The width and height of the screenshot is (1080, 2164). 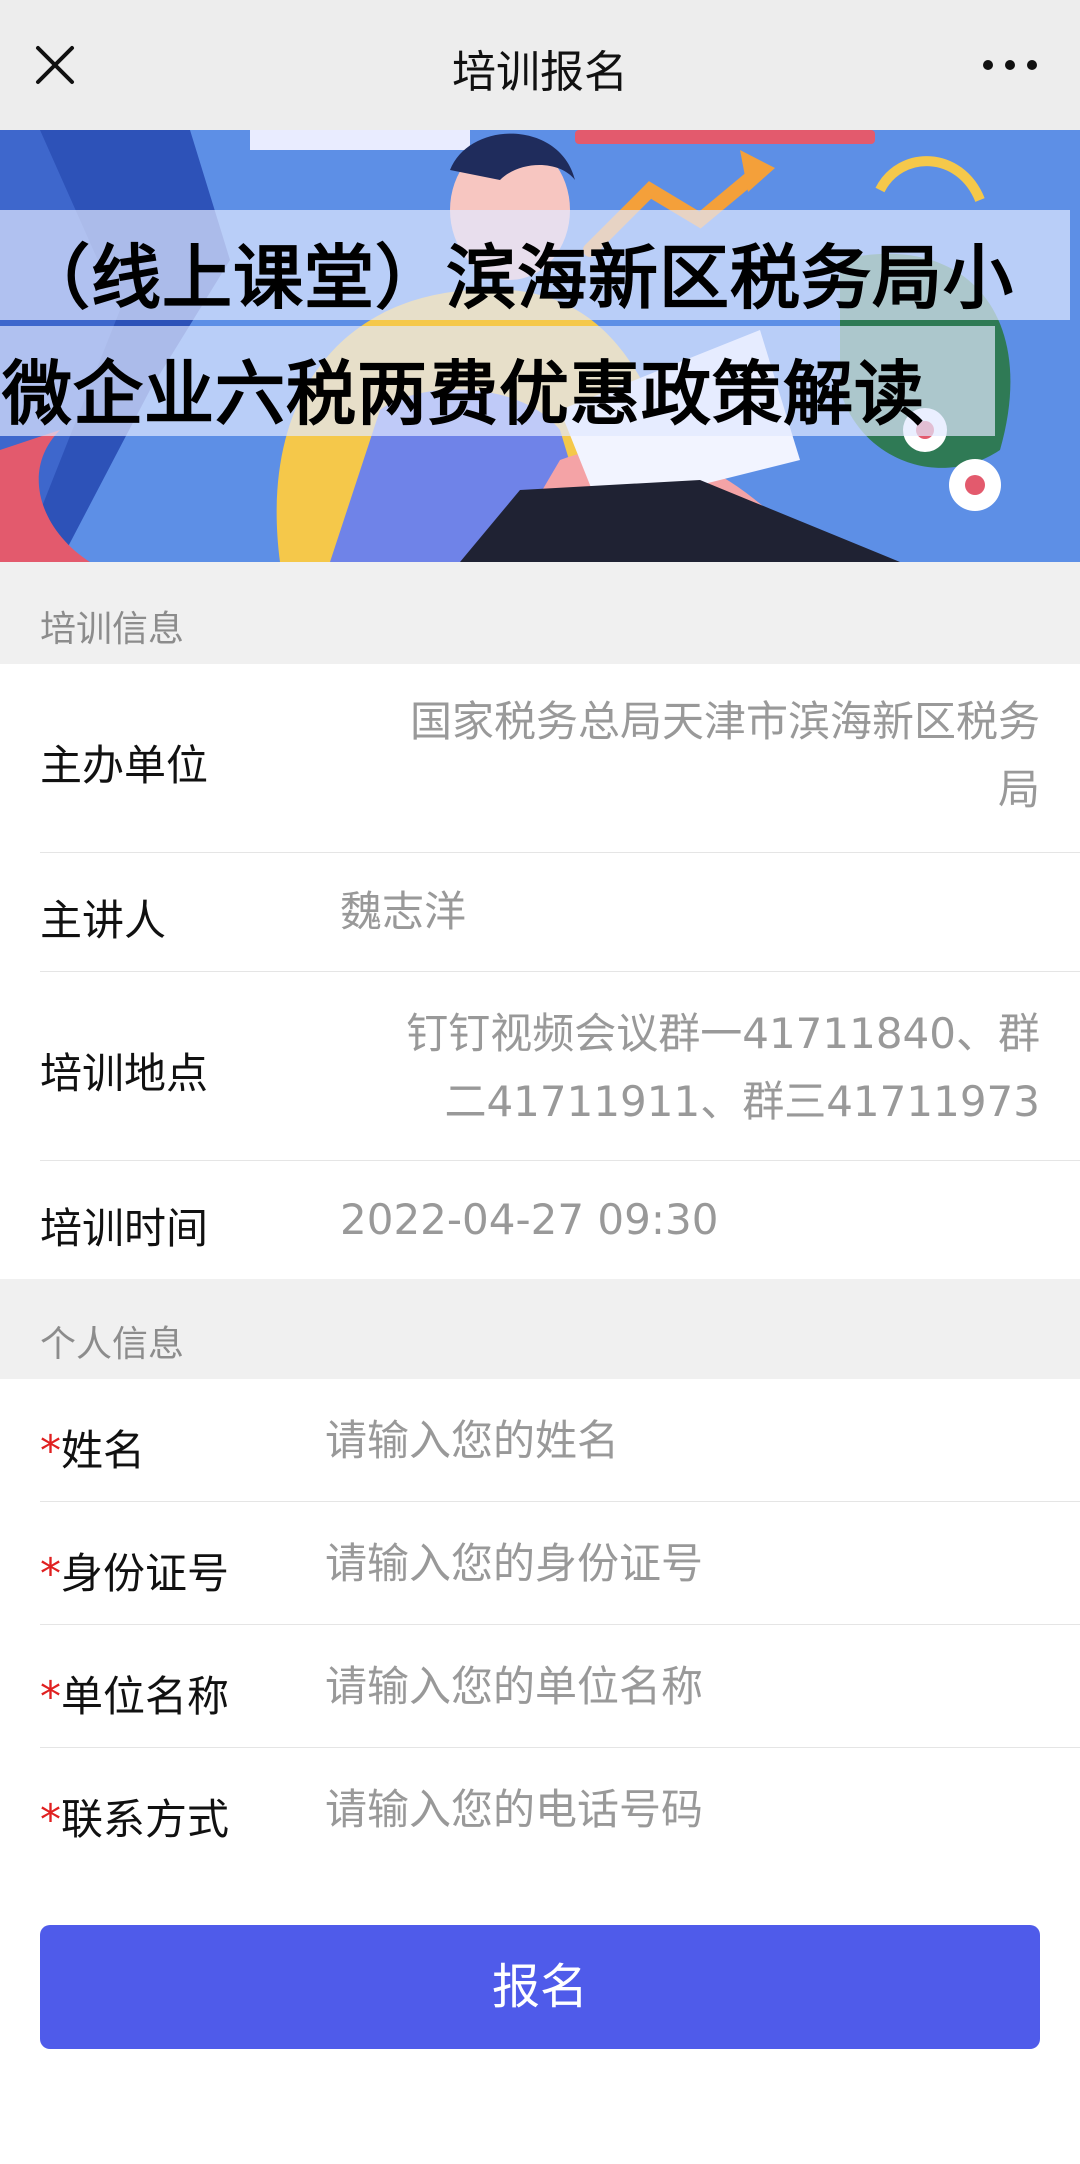 I want to click on section-title: 培训信息, so click(x=112, y=629).